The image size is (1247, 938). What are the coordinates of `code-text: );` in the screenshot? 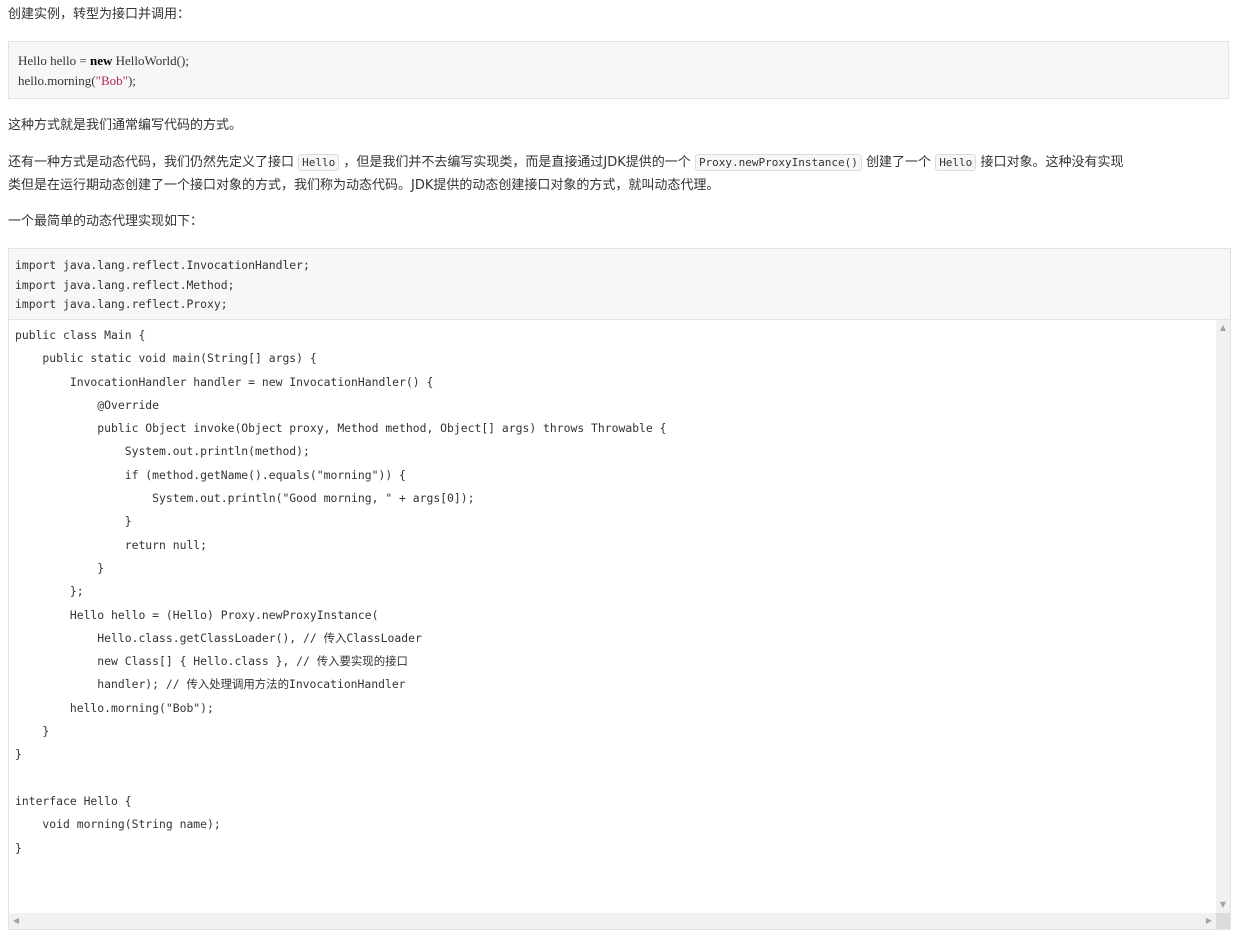 It's located at (131, 80).